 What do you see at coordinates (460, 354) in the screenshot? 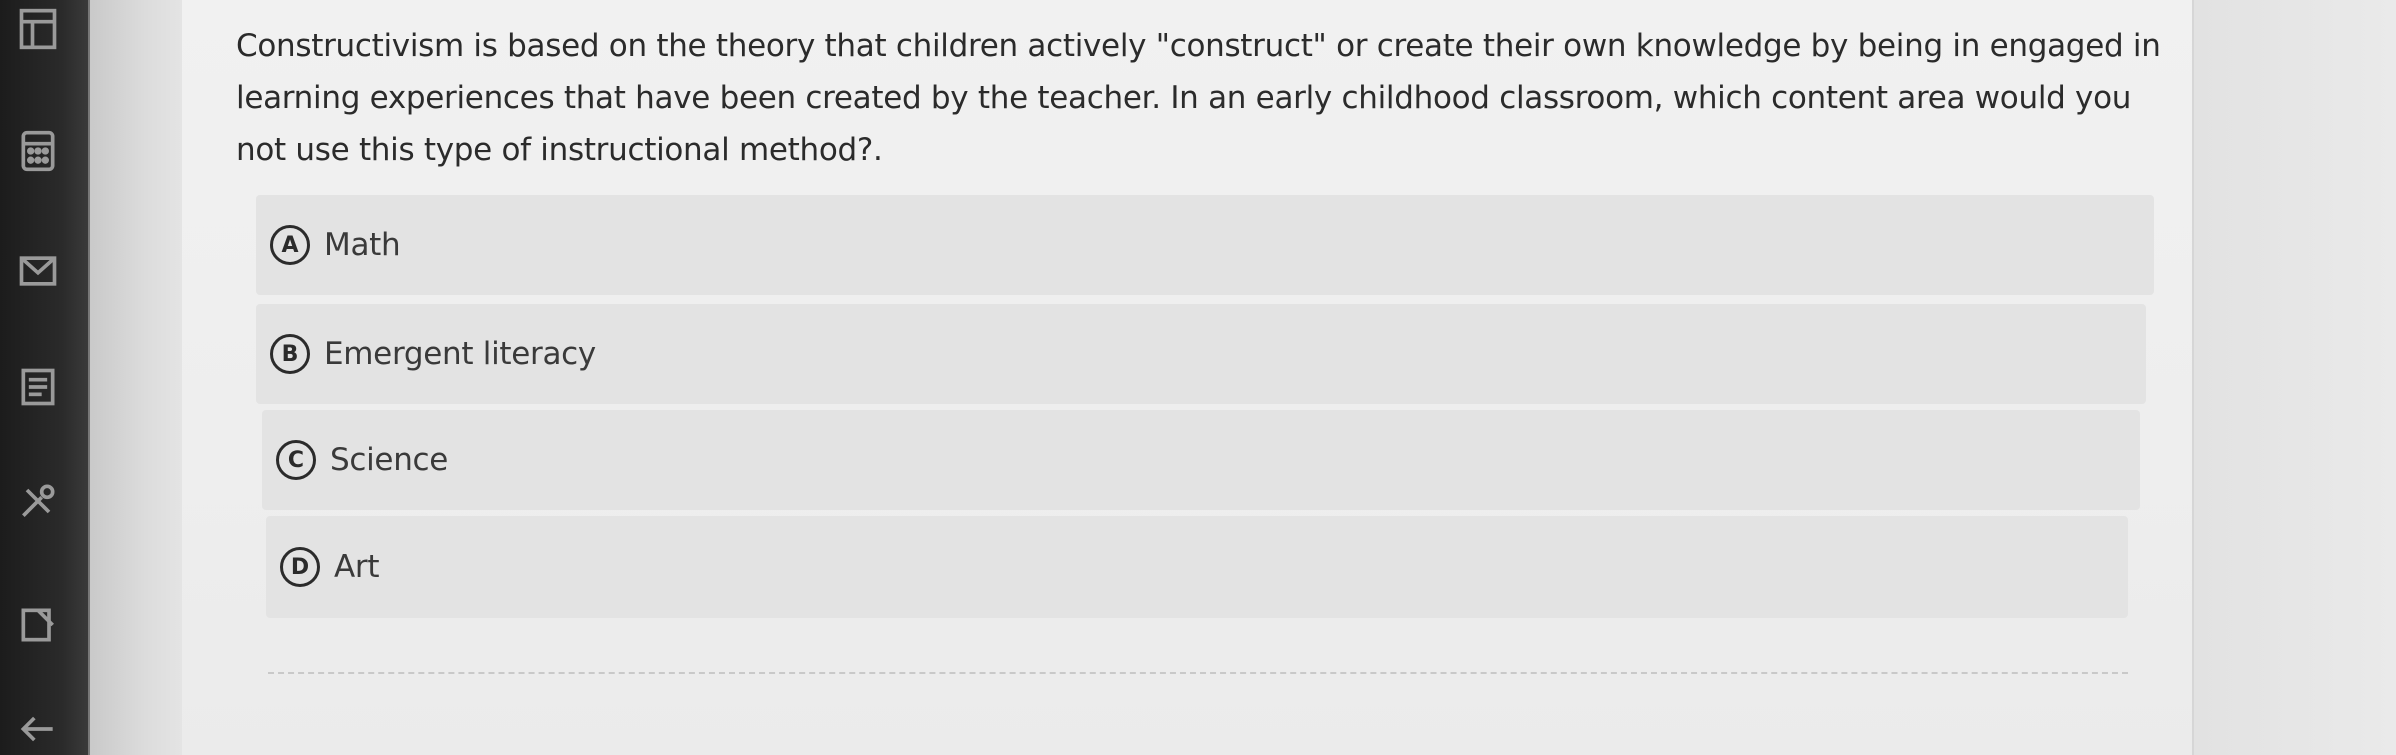
I see `option-b-label: Emergent literacy` at bounding box center [460, 354].